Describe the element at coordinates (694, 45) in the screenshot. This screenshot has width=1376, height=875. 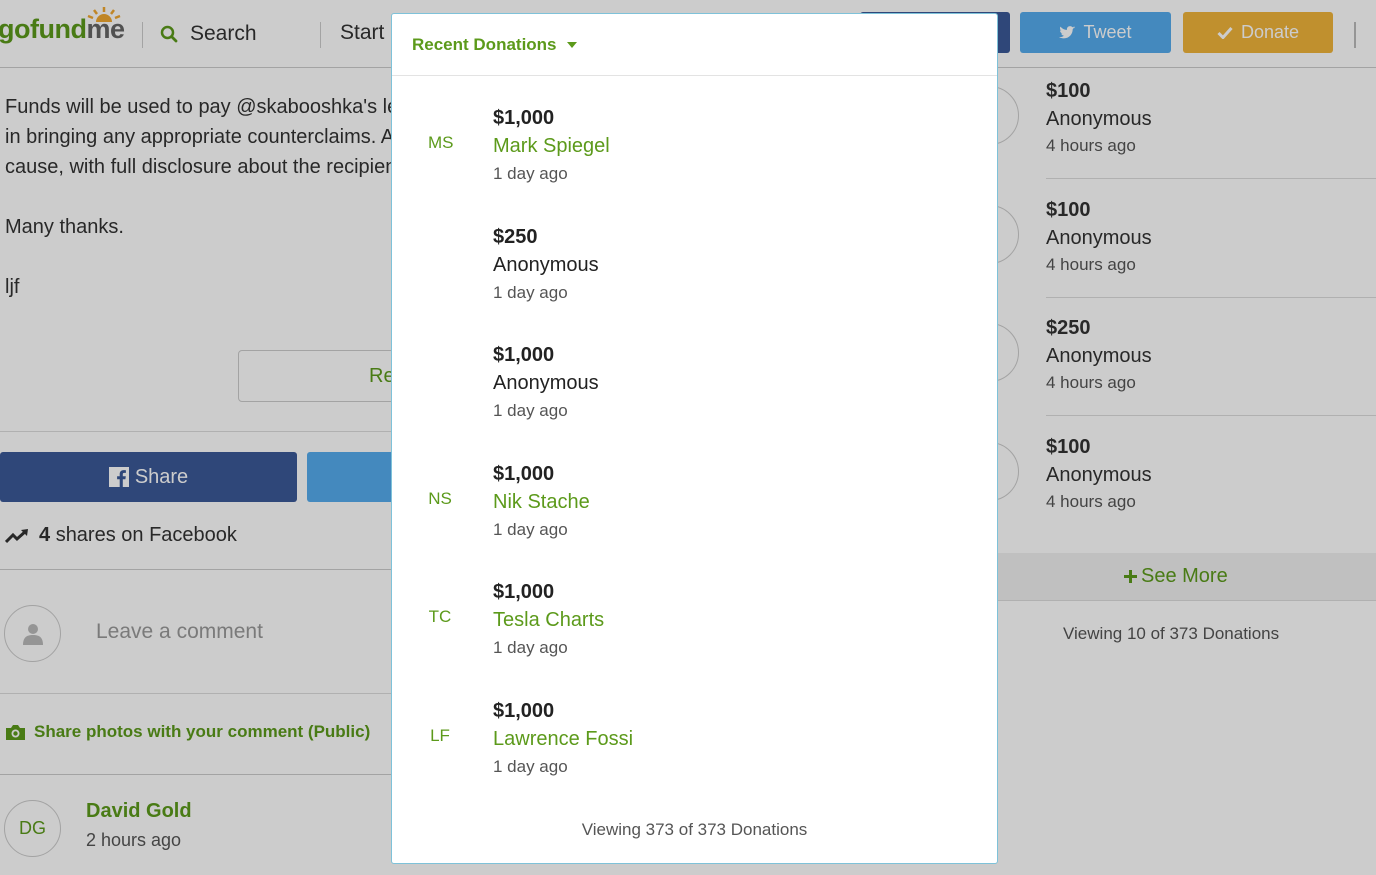
I see `modal-header: Recent Donations` at that location.